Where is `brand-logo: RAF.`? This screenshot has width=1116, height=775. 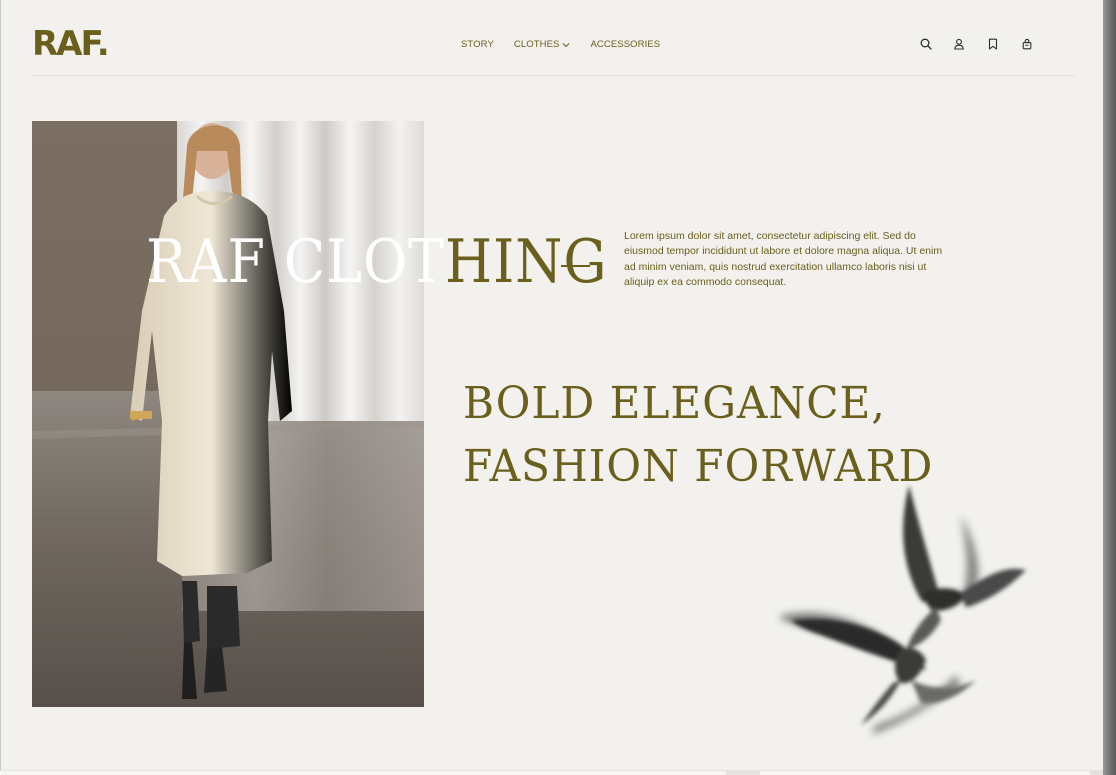
brand-logo: RAF. is located at coordinates (71, 44).